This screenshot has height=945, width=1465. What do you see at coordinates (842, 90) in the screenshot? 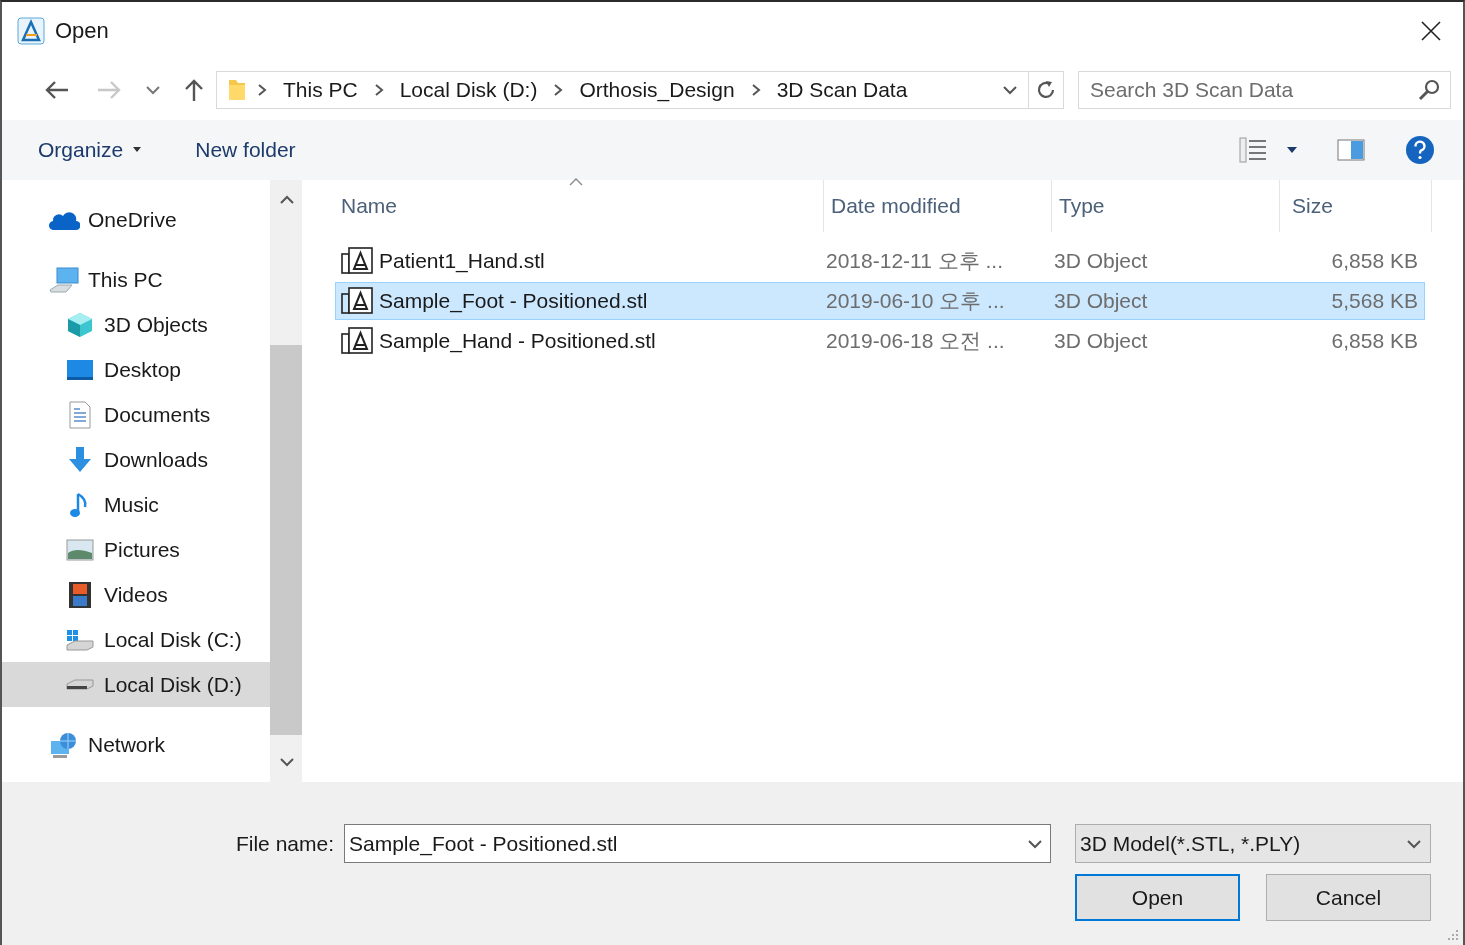
I see `breadcrumb-item: 3D Scan Data` at bounding box center [842, 90].